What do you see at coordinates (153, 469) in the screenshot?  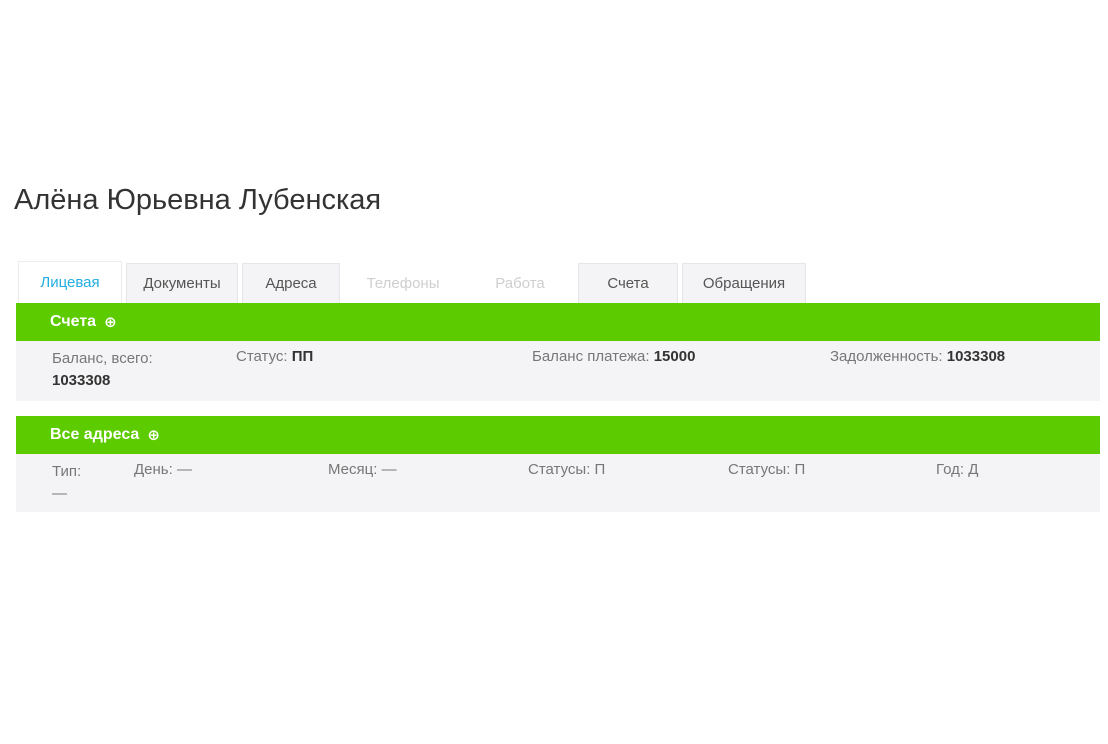 I see `day-label: День:` at bounding box center [153, 469].